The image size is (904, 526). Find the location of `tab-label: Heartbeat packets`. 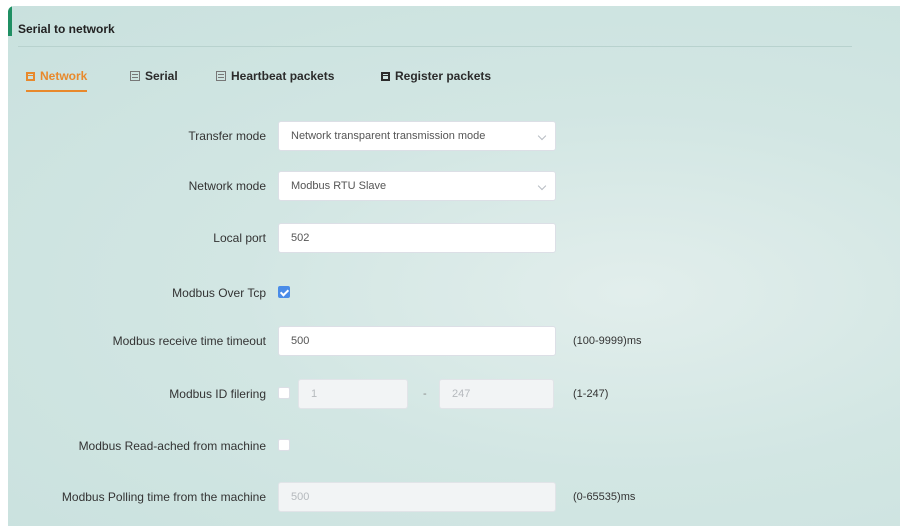

tab-label: Heartbeat packets is located at coordinates (283, 76).